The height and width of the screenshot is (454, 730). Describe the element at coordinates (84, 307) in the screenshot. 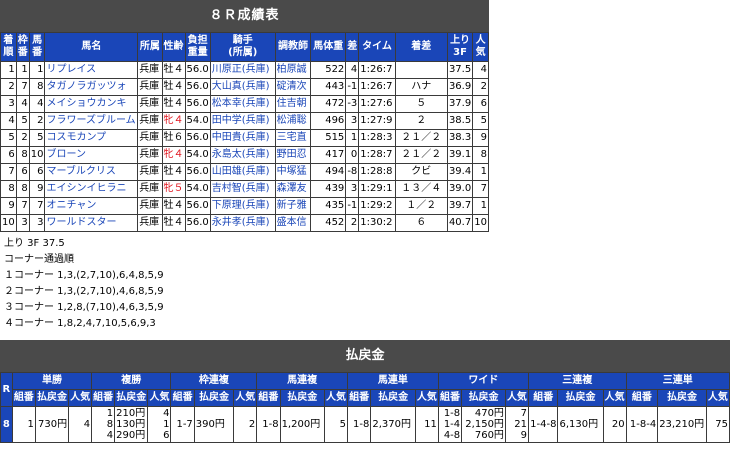

I see `corner-3: ３コーナー 1,2,8,(7,10),4,6,3,5,9` at that location.